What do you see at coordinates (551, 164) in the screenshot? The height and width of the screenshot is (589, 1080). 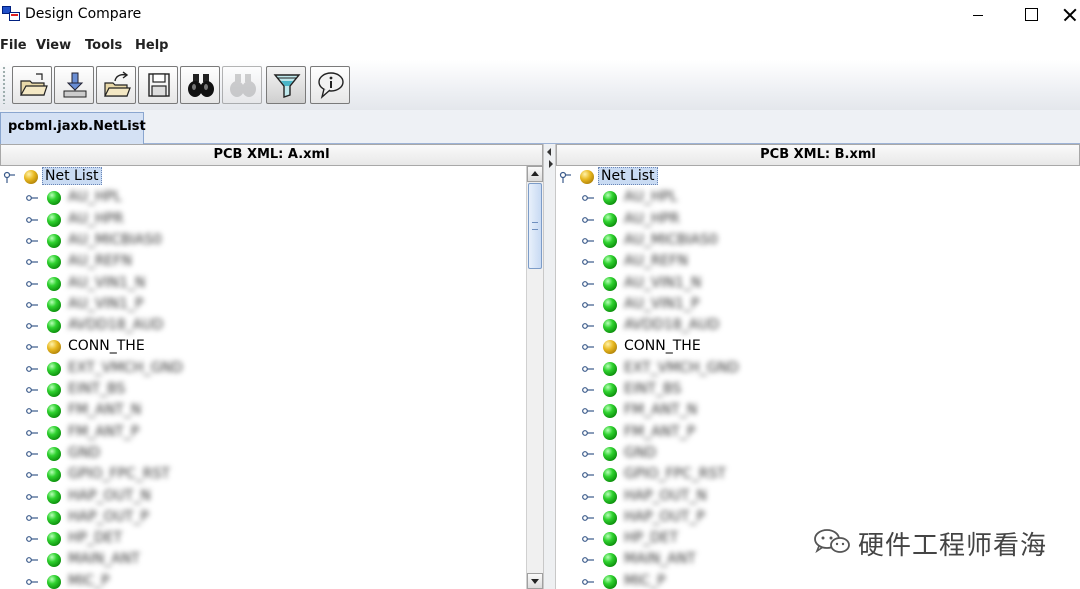 I see `collapse-right-icon` at bounding box center [551, 164].